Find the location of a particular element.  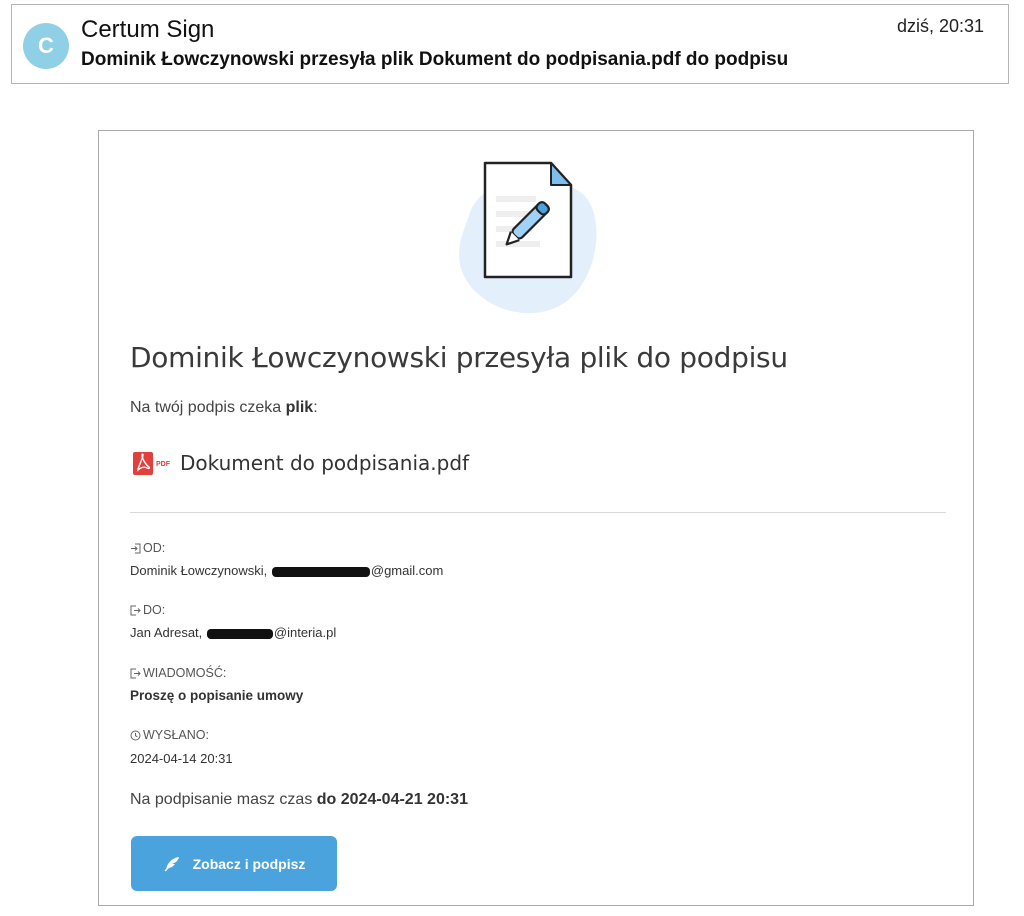

clock-icon is located at coordinates (135, 735).